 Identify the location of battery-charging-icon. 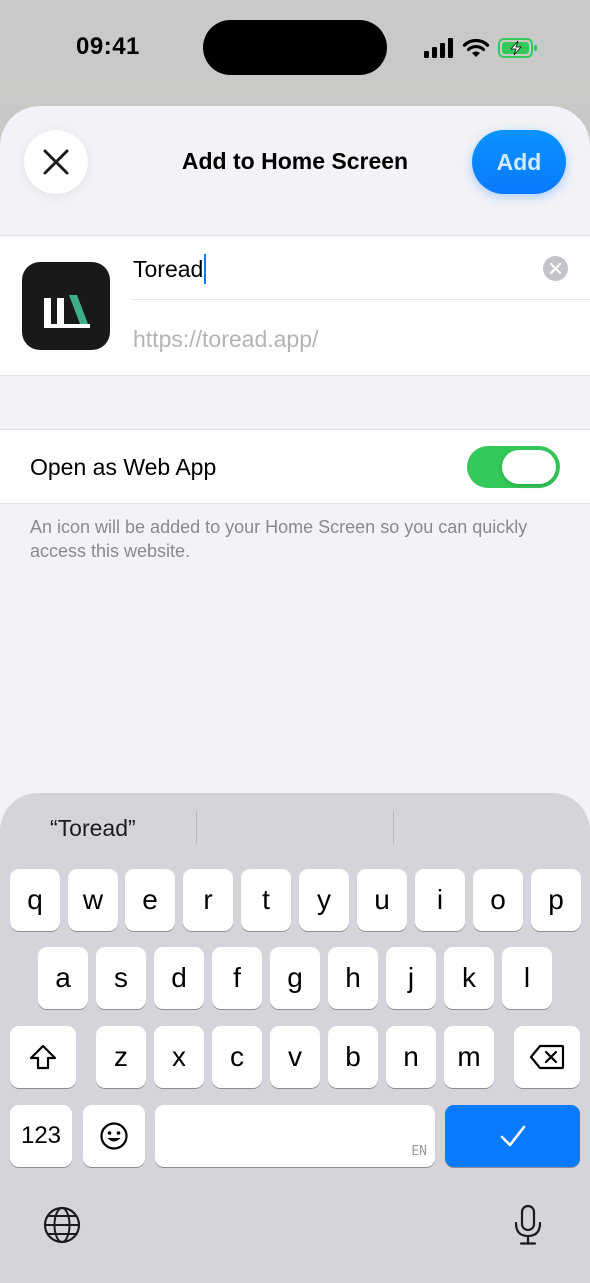
(517, 48).